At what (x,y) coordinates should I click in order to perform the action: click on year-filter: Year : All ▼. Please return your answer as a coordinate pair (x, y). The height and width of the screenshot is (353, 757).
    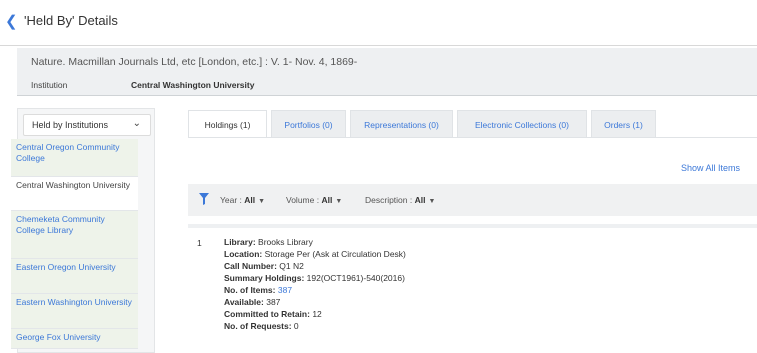
    Looking at the image, I should click on (242, 200).